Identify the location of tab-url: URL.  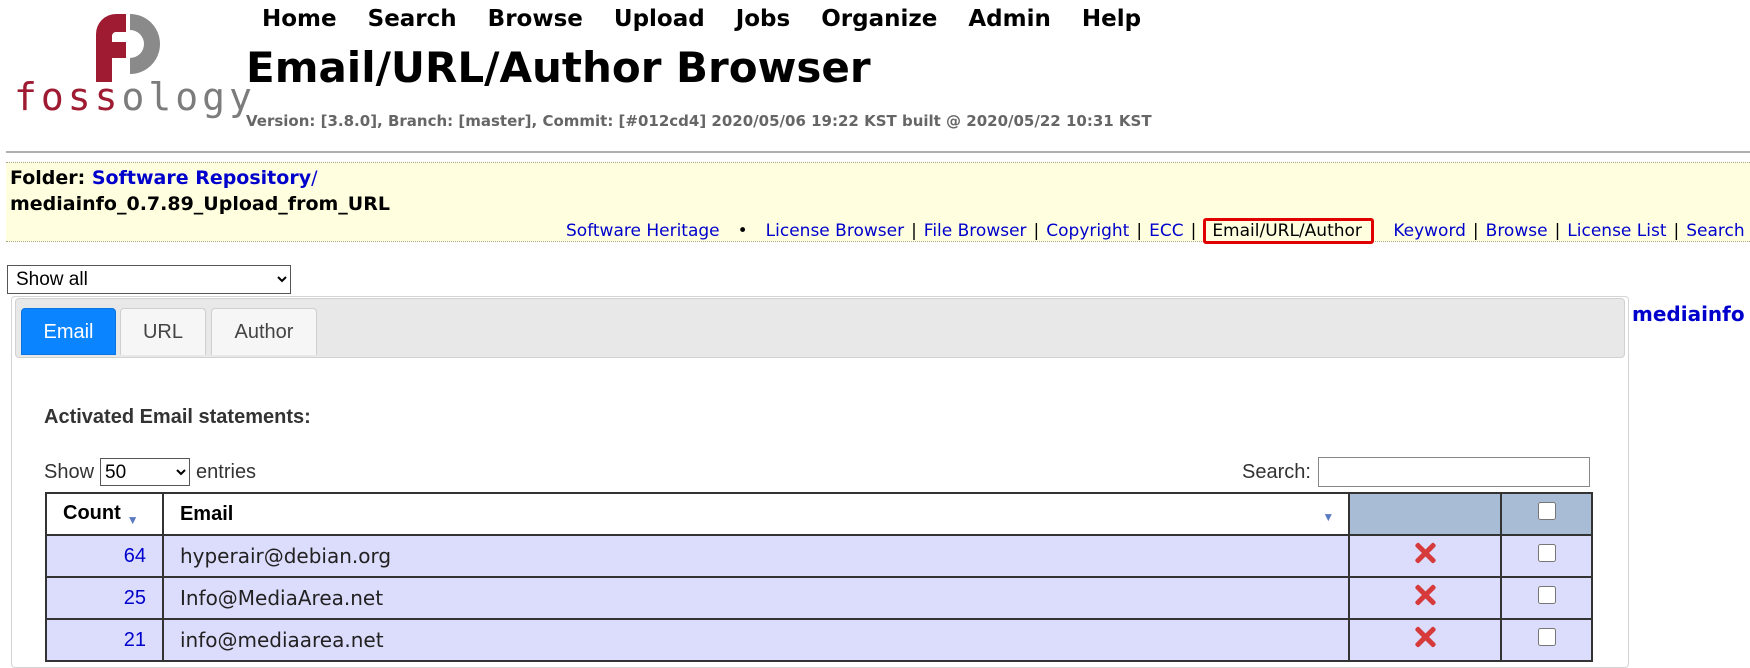
(163, 331).